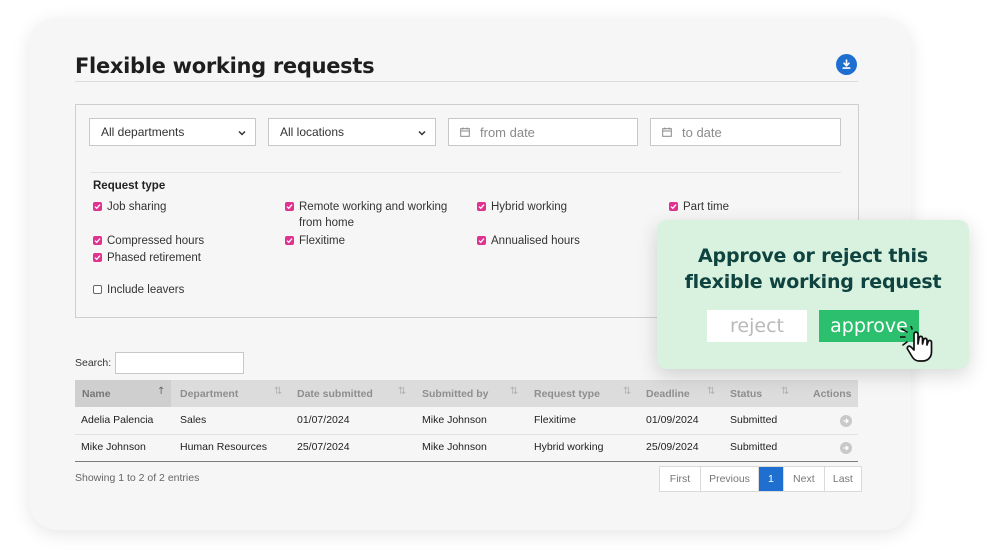 This screenshot has height=558, width=1000. What do you see at coordinates (535, 241) in the screenshot?
I see `checkbox-label: Annualised hours` at bounding box center [535, 241].